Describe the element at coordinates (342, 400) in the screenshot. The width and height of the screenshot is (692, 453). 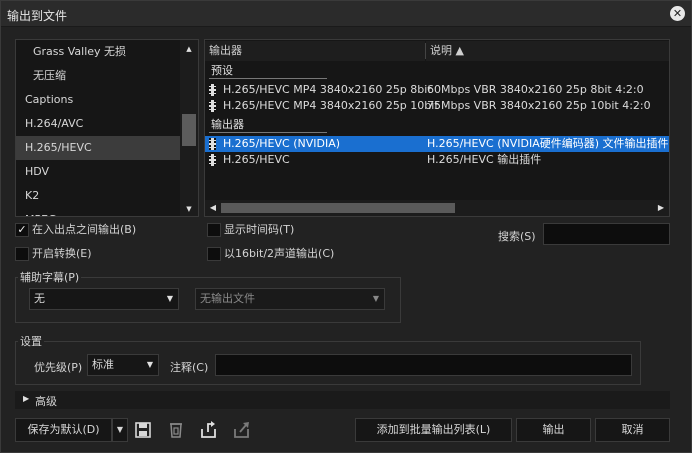
I see `advanced-section-toggle: ▶ 高级` at that location.